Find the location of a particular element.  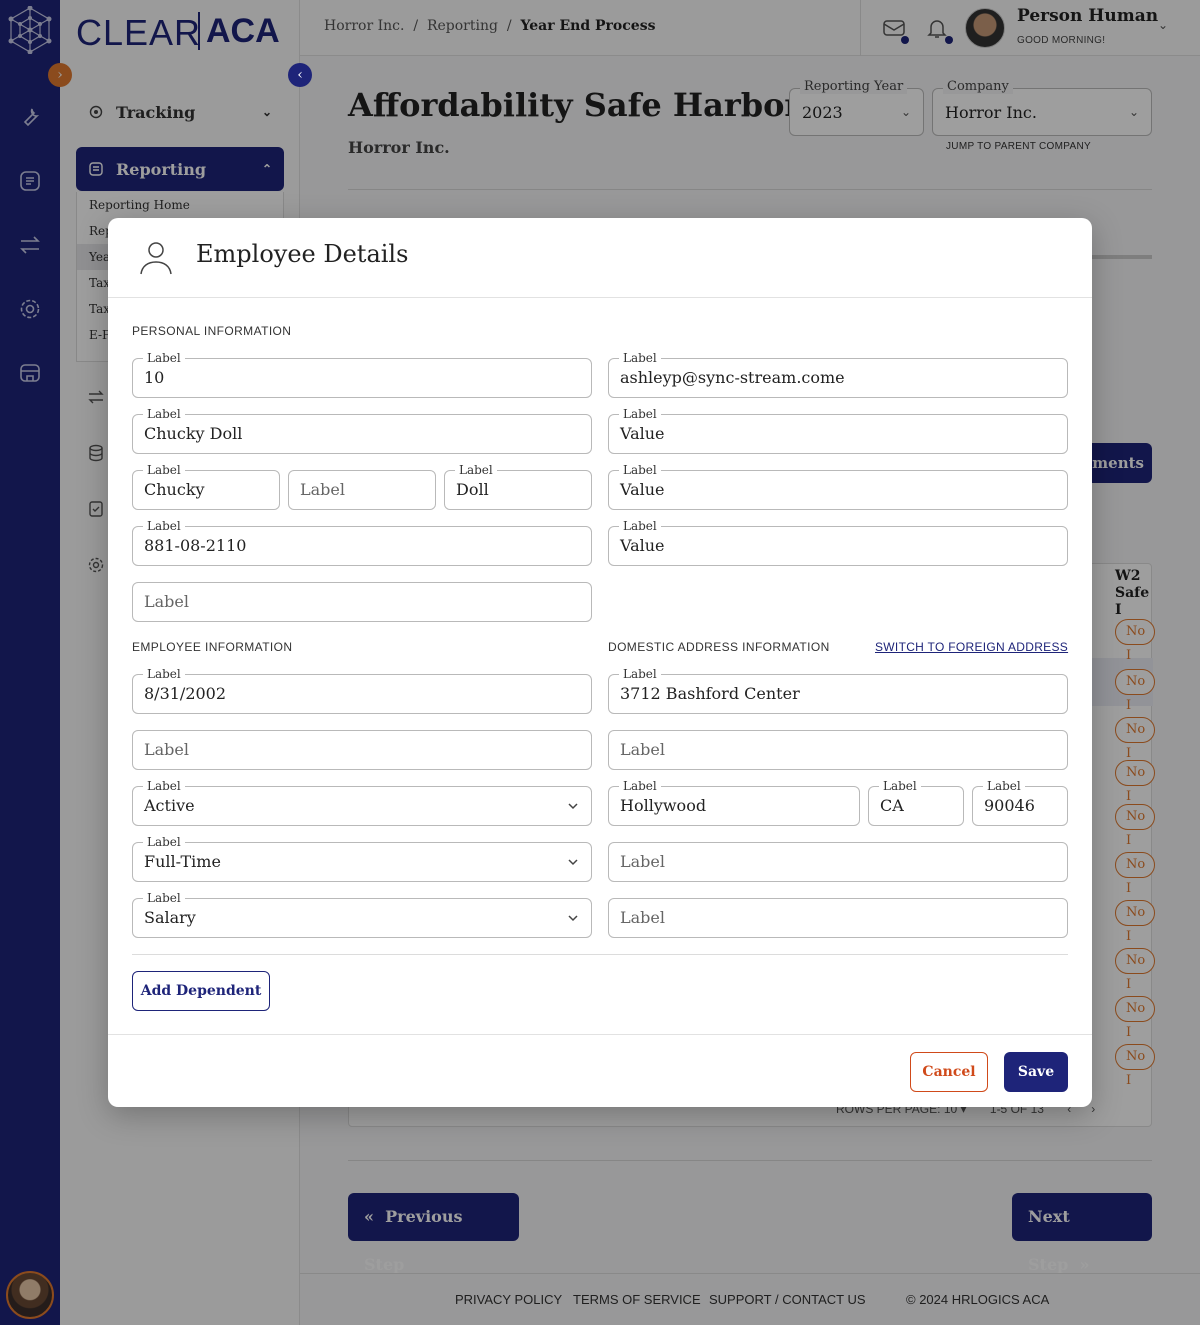

field-value: 3712 Bashford Center is located at coordinates (710, 693).